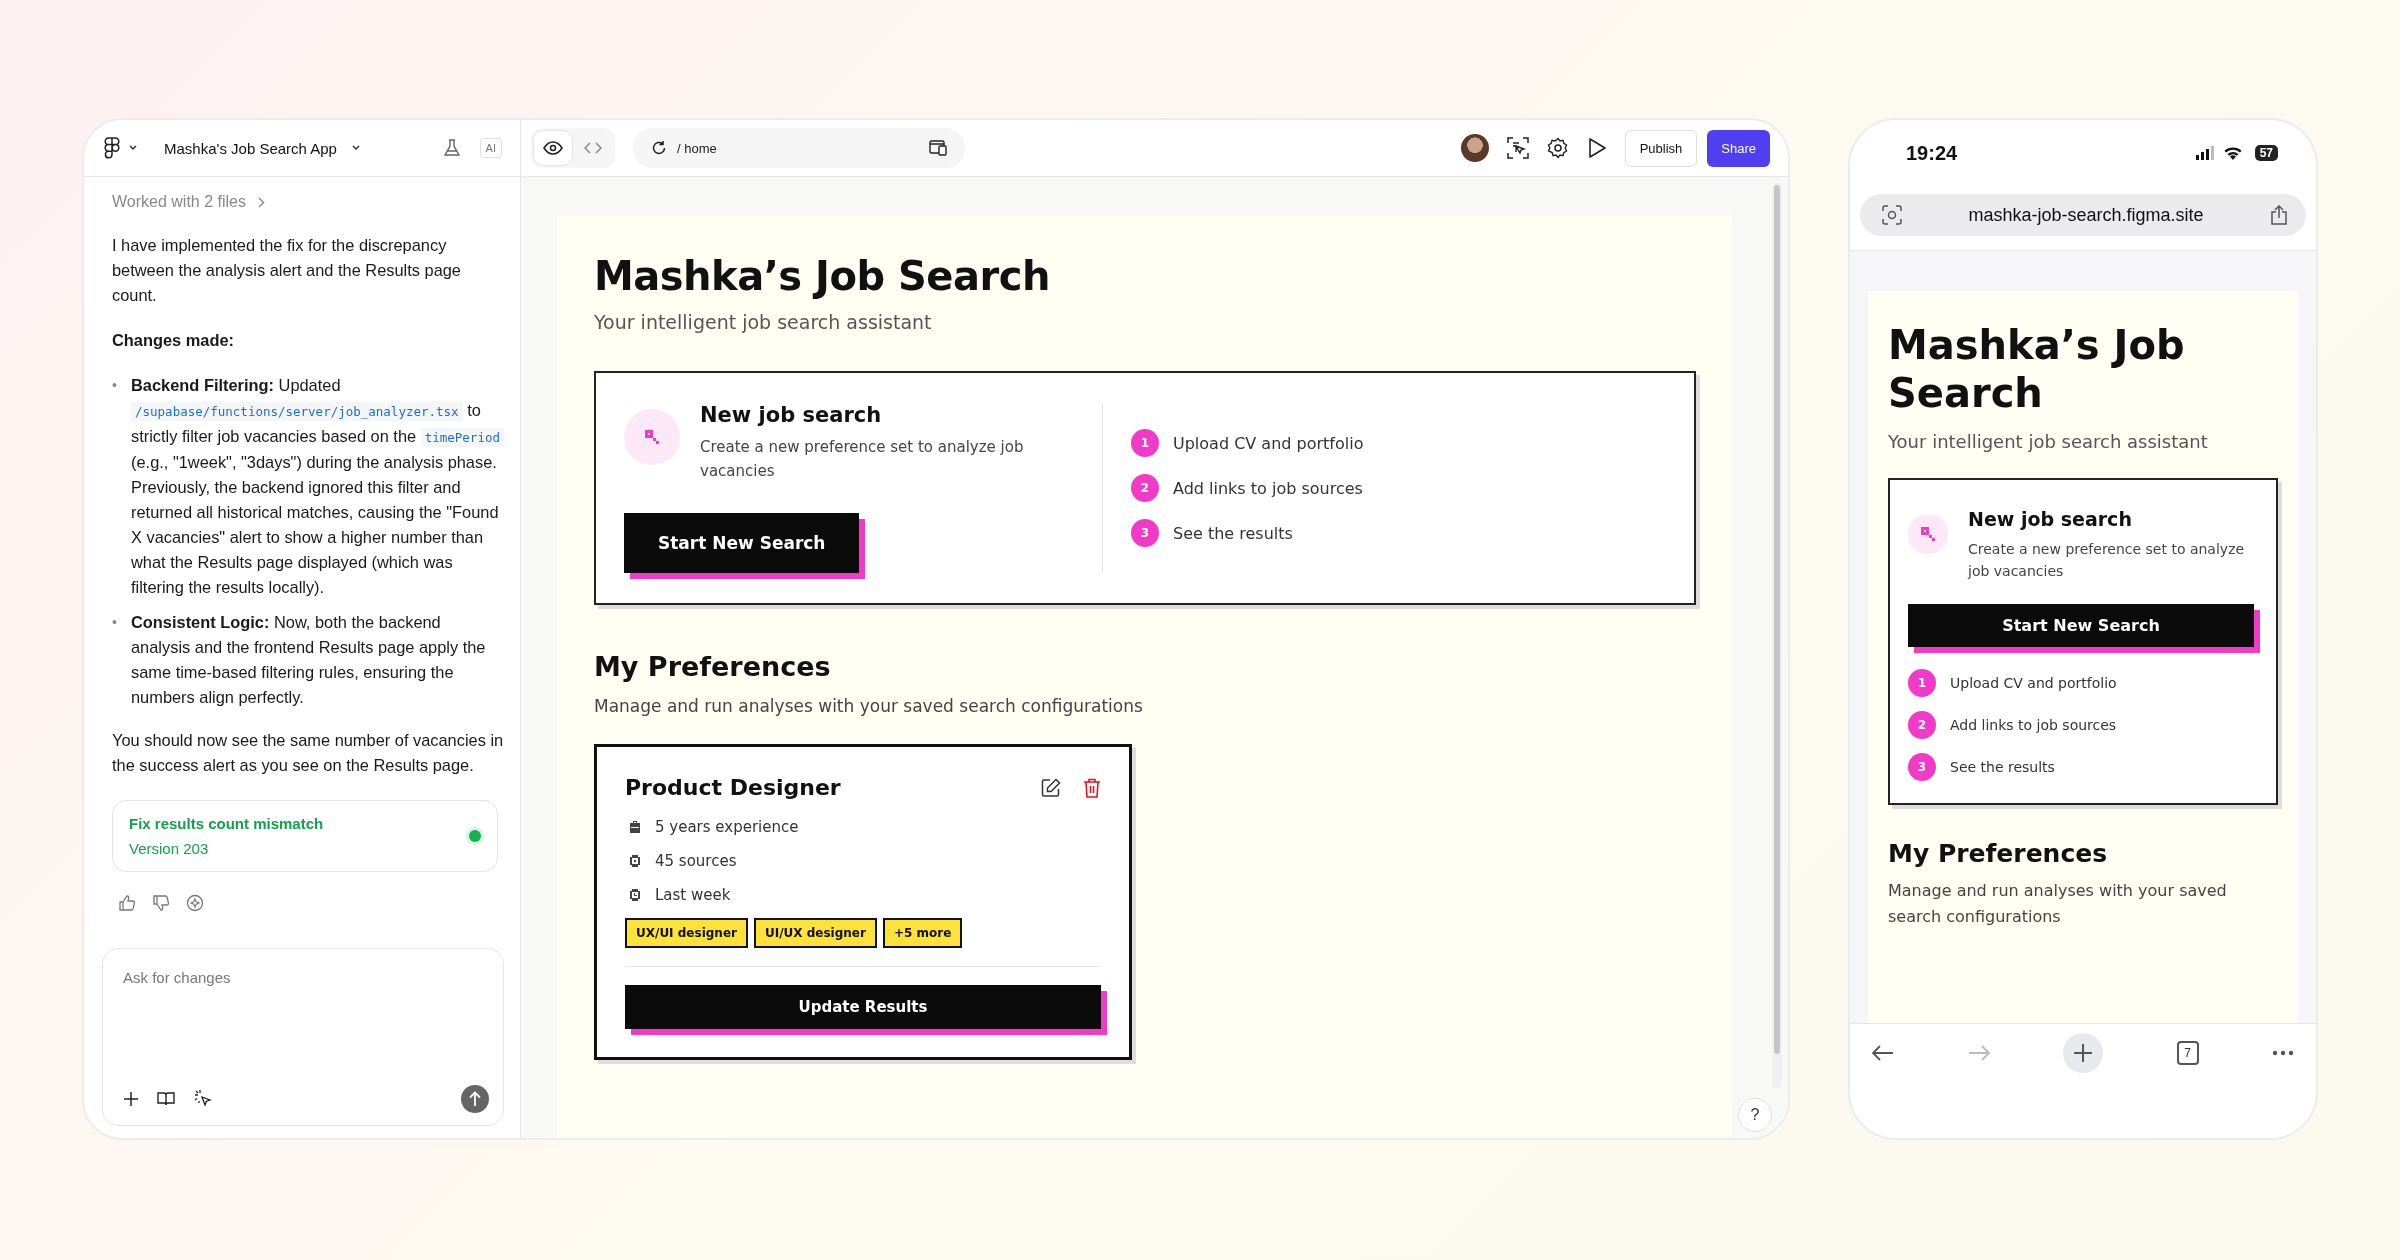  Describe the element at coordinates (2279, 215) in the screenshot. I see `share-icon` at that location.